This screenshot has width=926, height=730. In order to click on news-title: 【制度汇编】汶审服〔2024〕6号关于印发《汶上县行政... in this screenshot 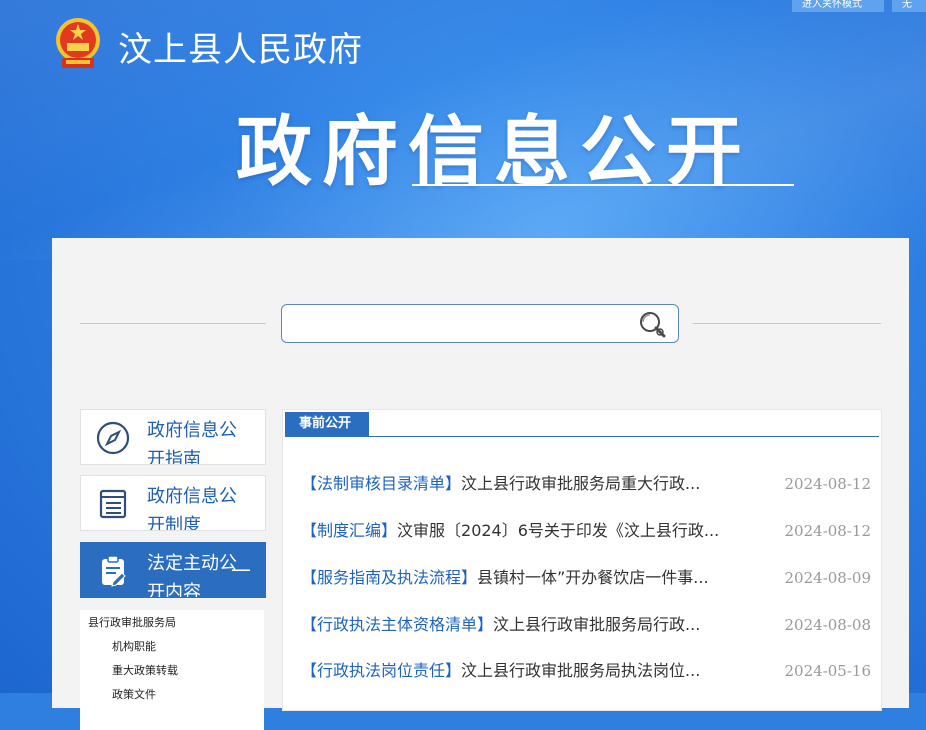, I will do `click(515, 531)`.